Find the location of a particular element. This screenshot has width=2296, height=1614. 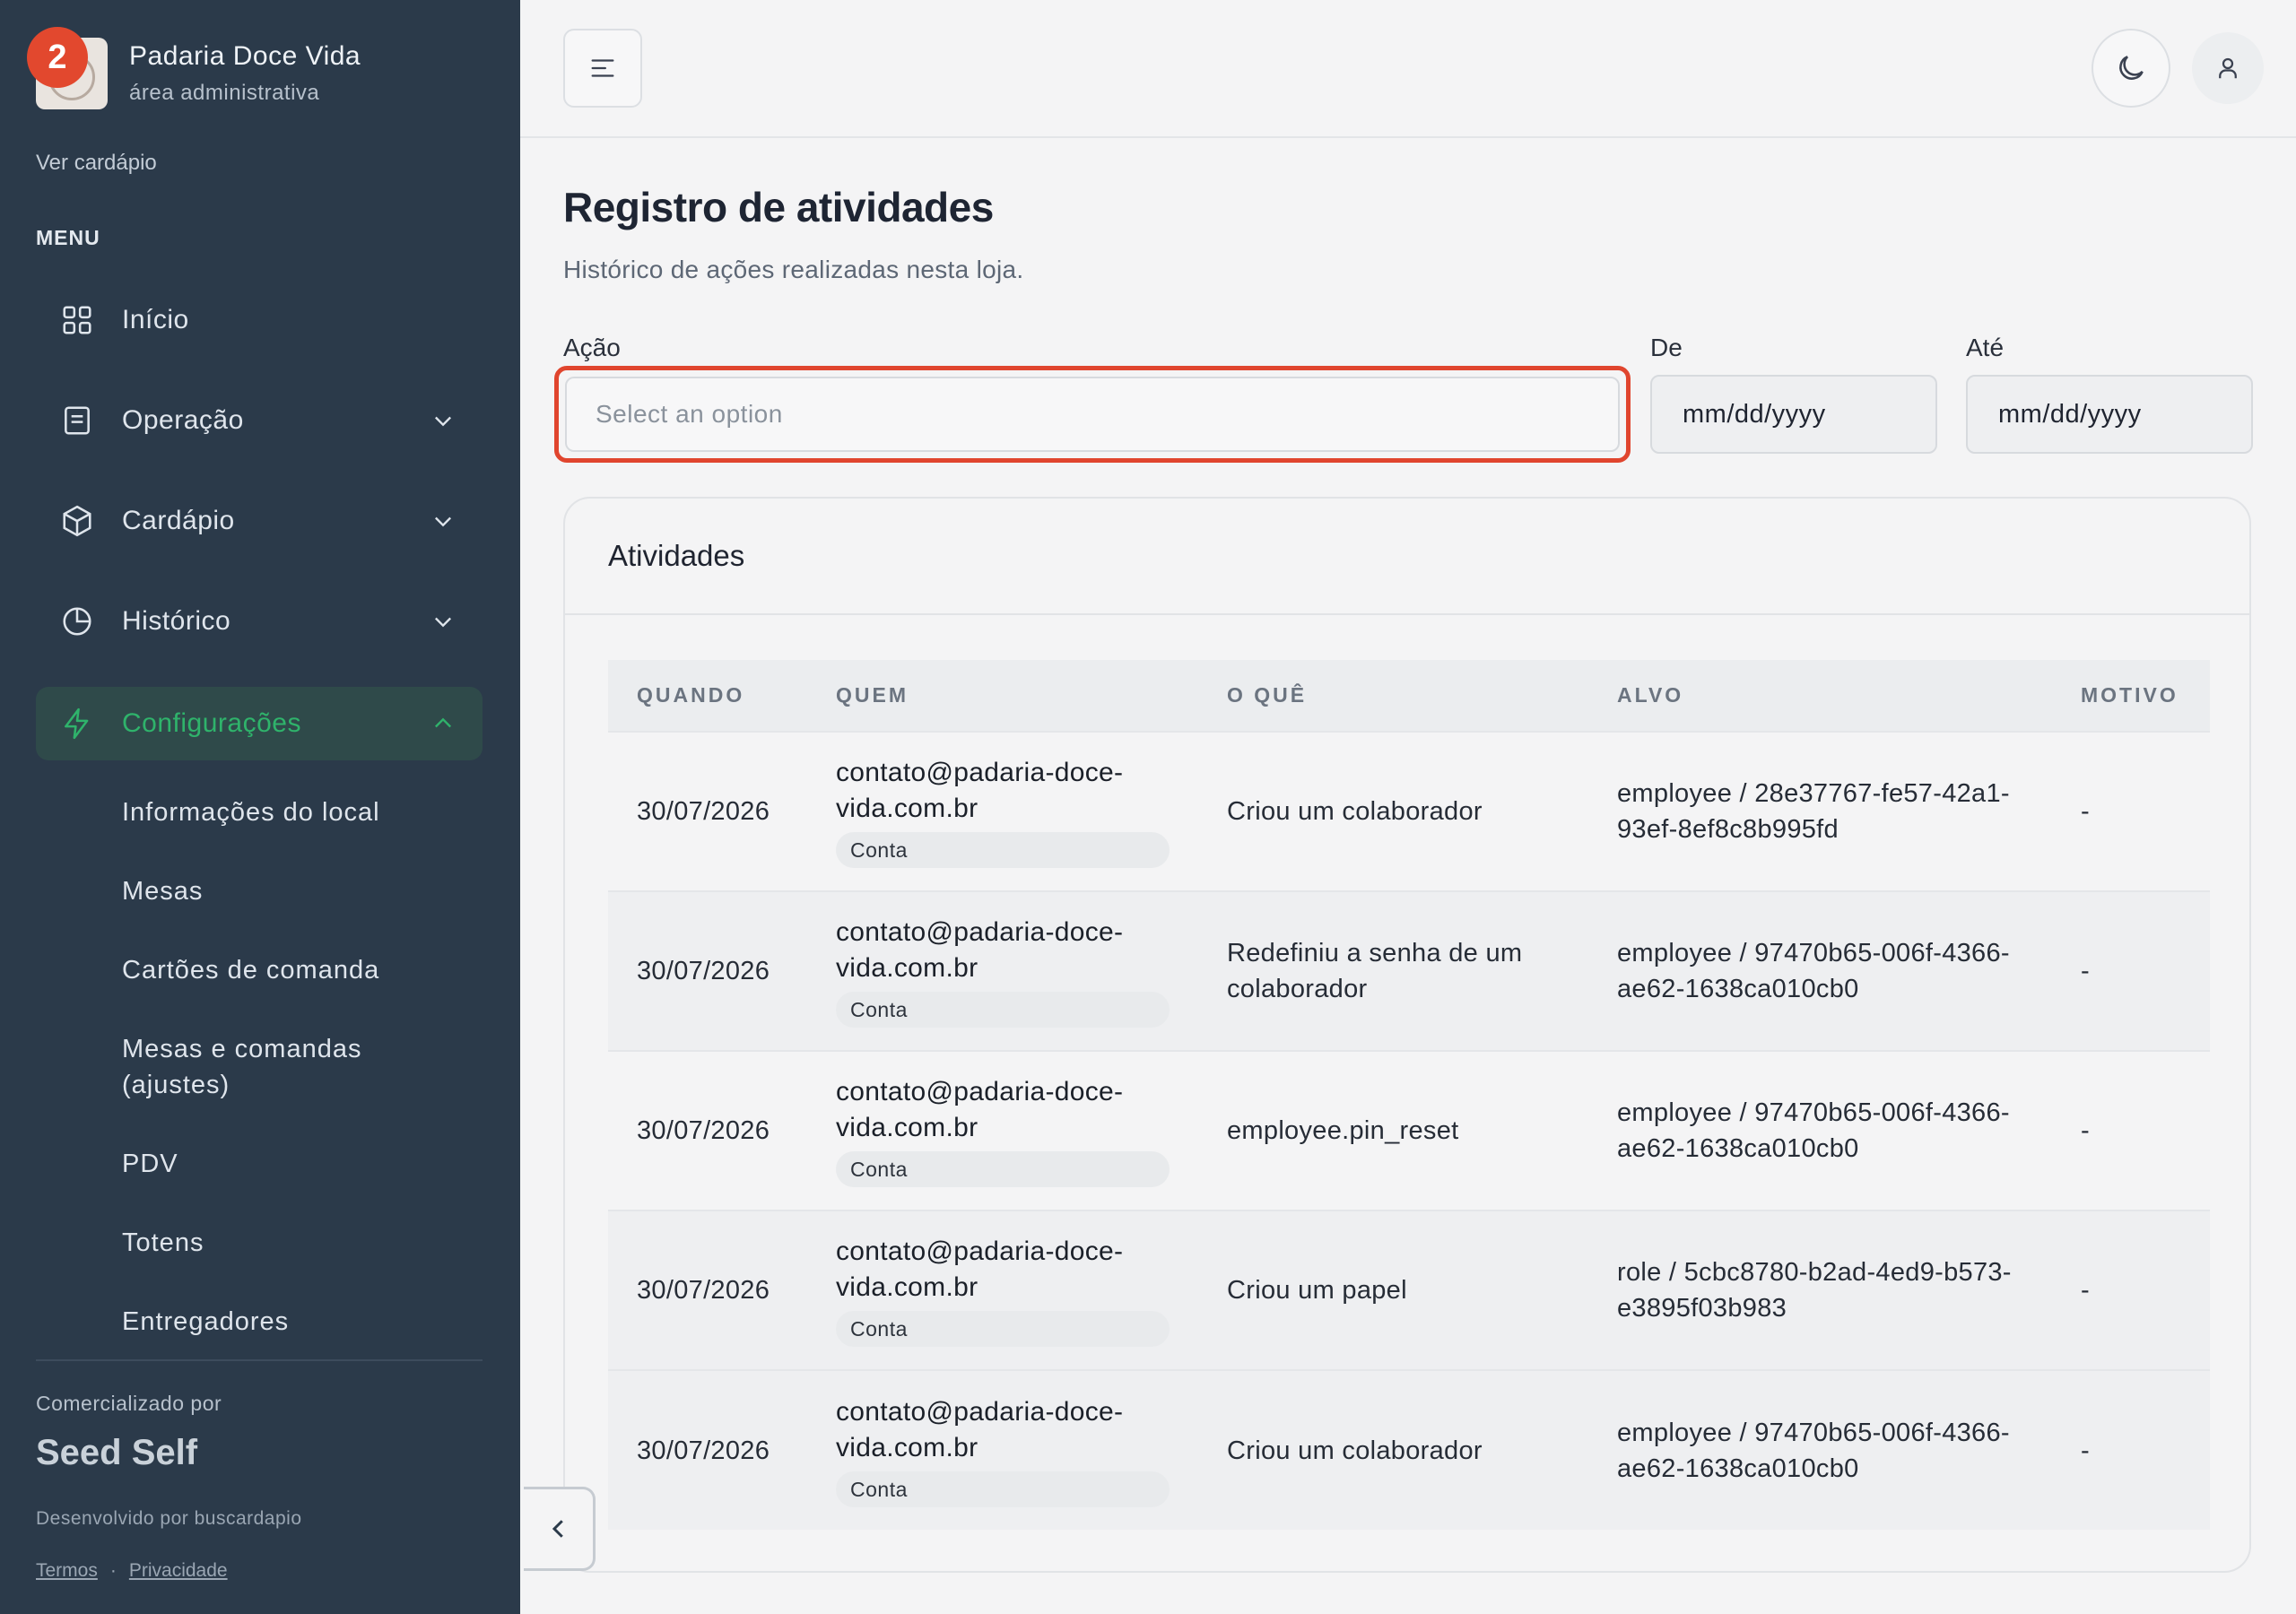

column-header-what: O QUÊ is located at coordinates (1267, 695).